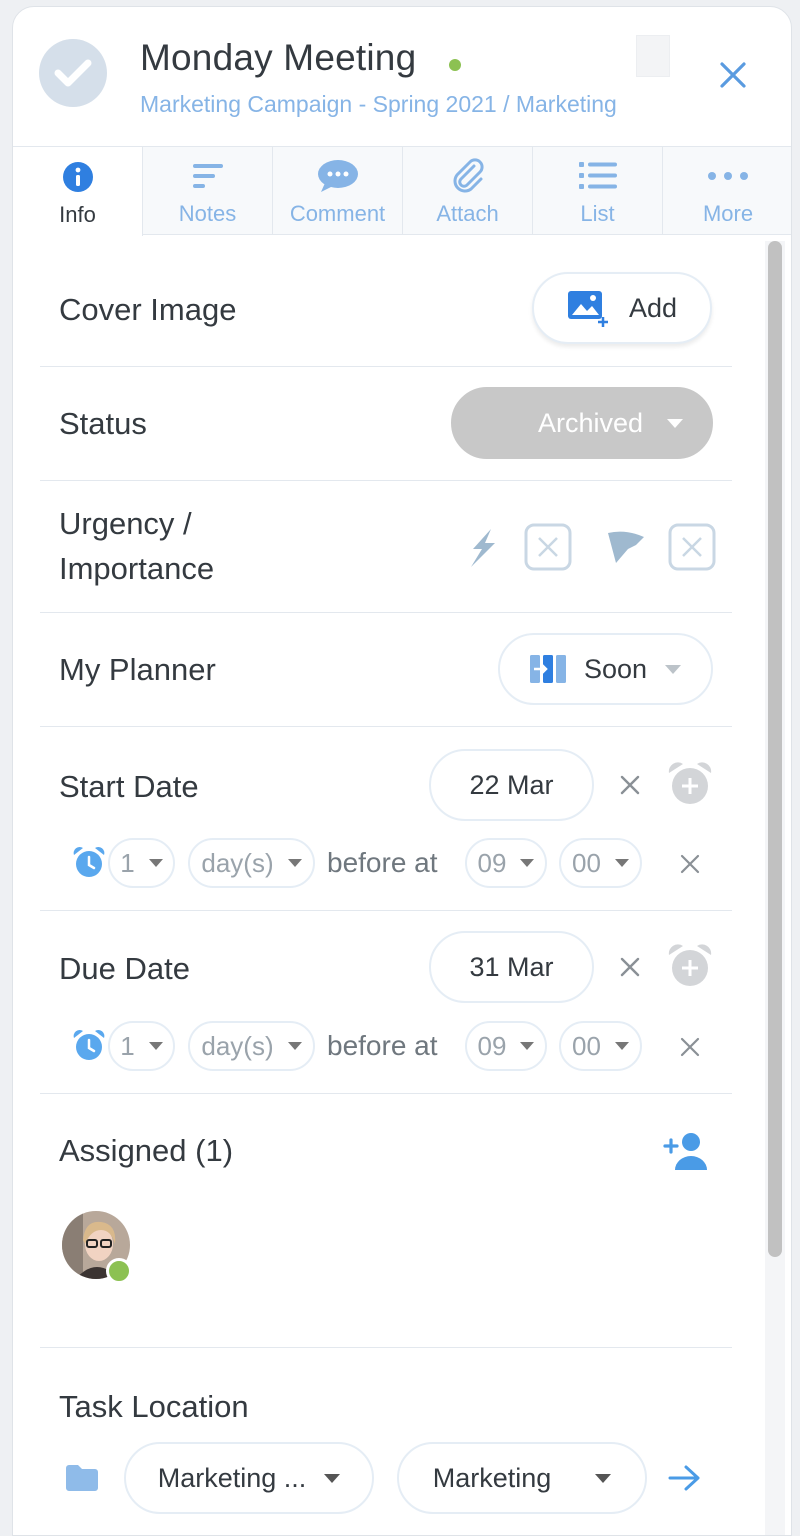  Describe the element at coordinates (775, 749) in the screenshot. I see `scrollbar-thumb` at that location.